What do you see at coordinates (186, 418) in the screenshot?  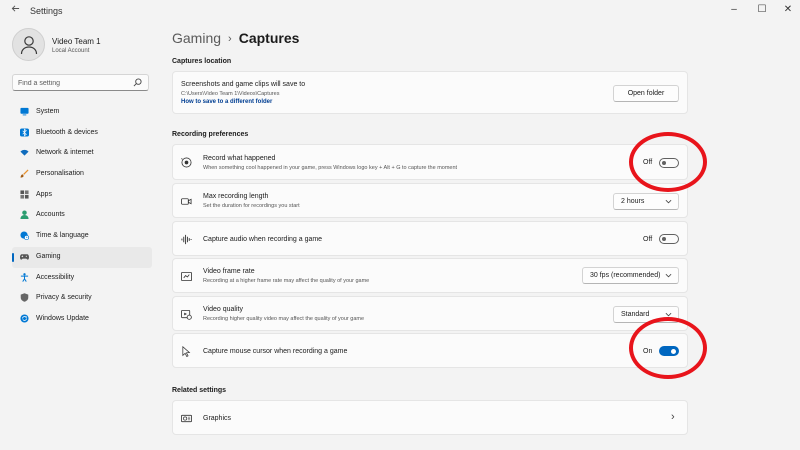 I see `graphics-card-icon` at bounding box center [186, 418].